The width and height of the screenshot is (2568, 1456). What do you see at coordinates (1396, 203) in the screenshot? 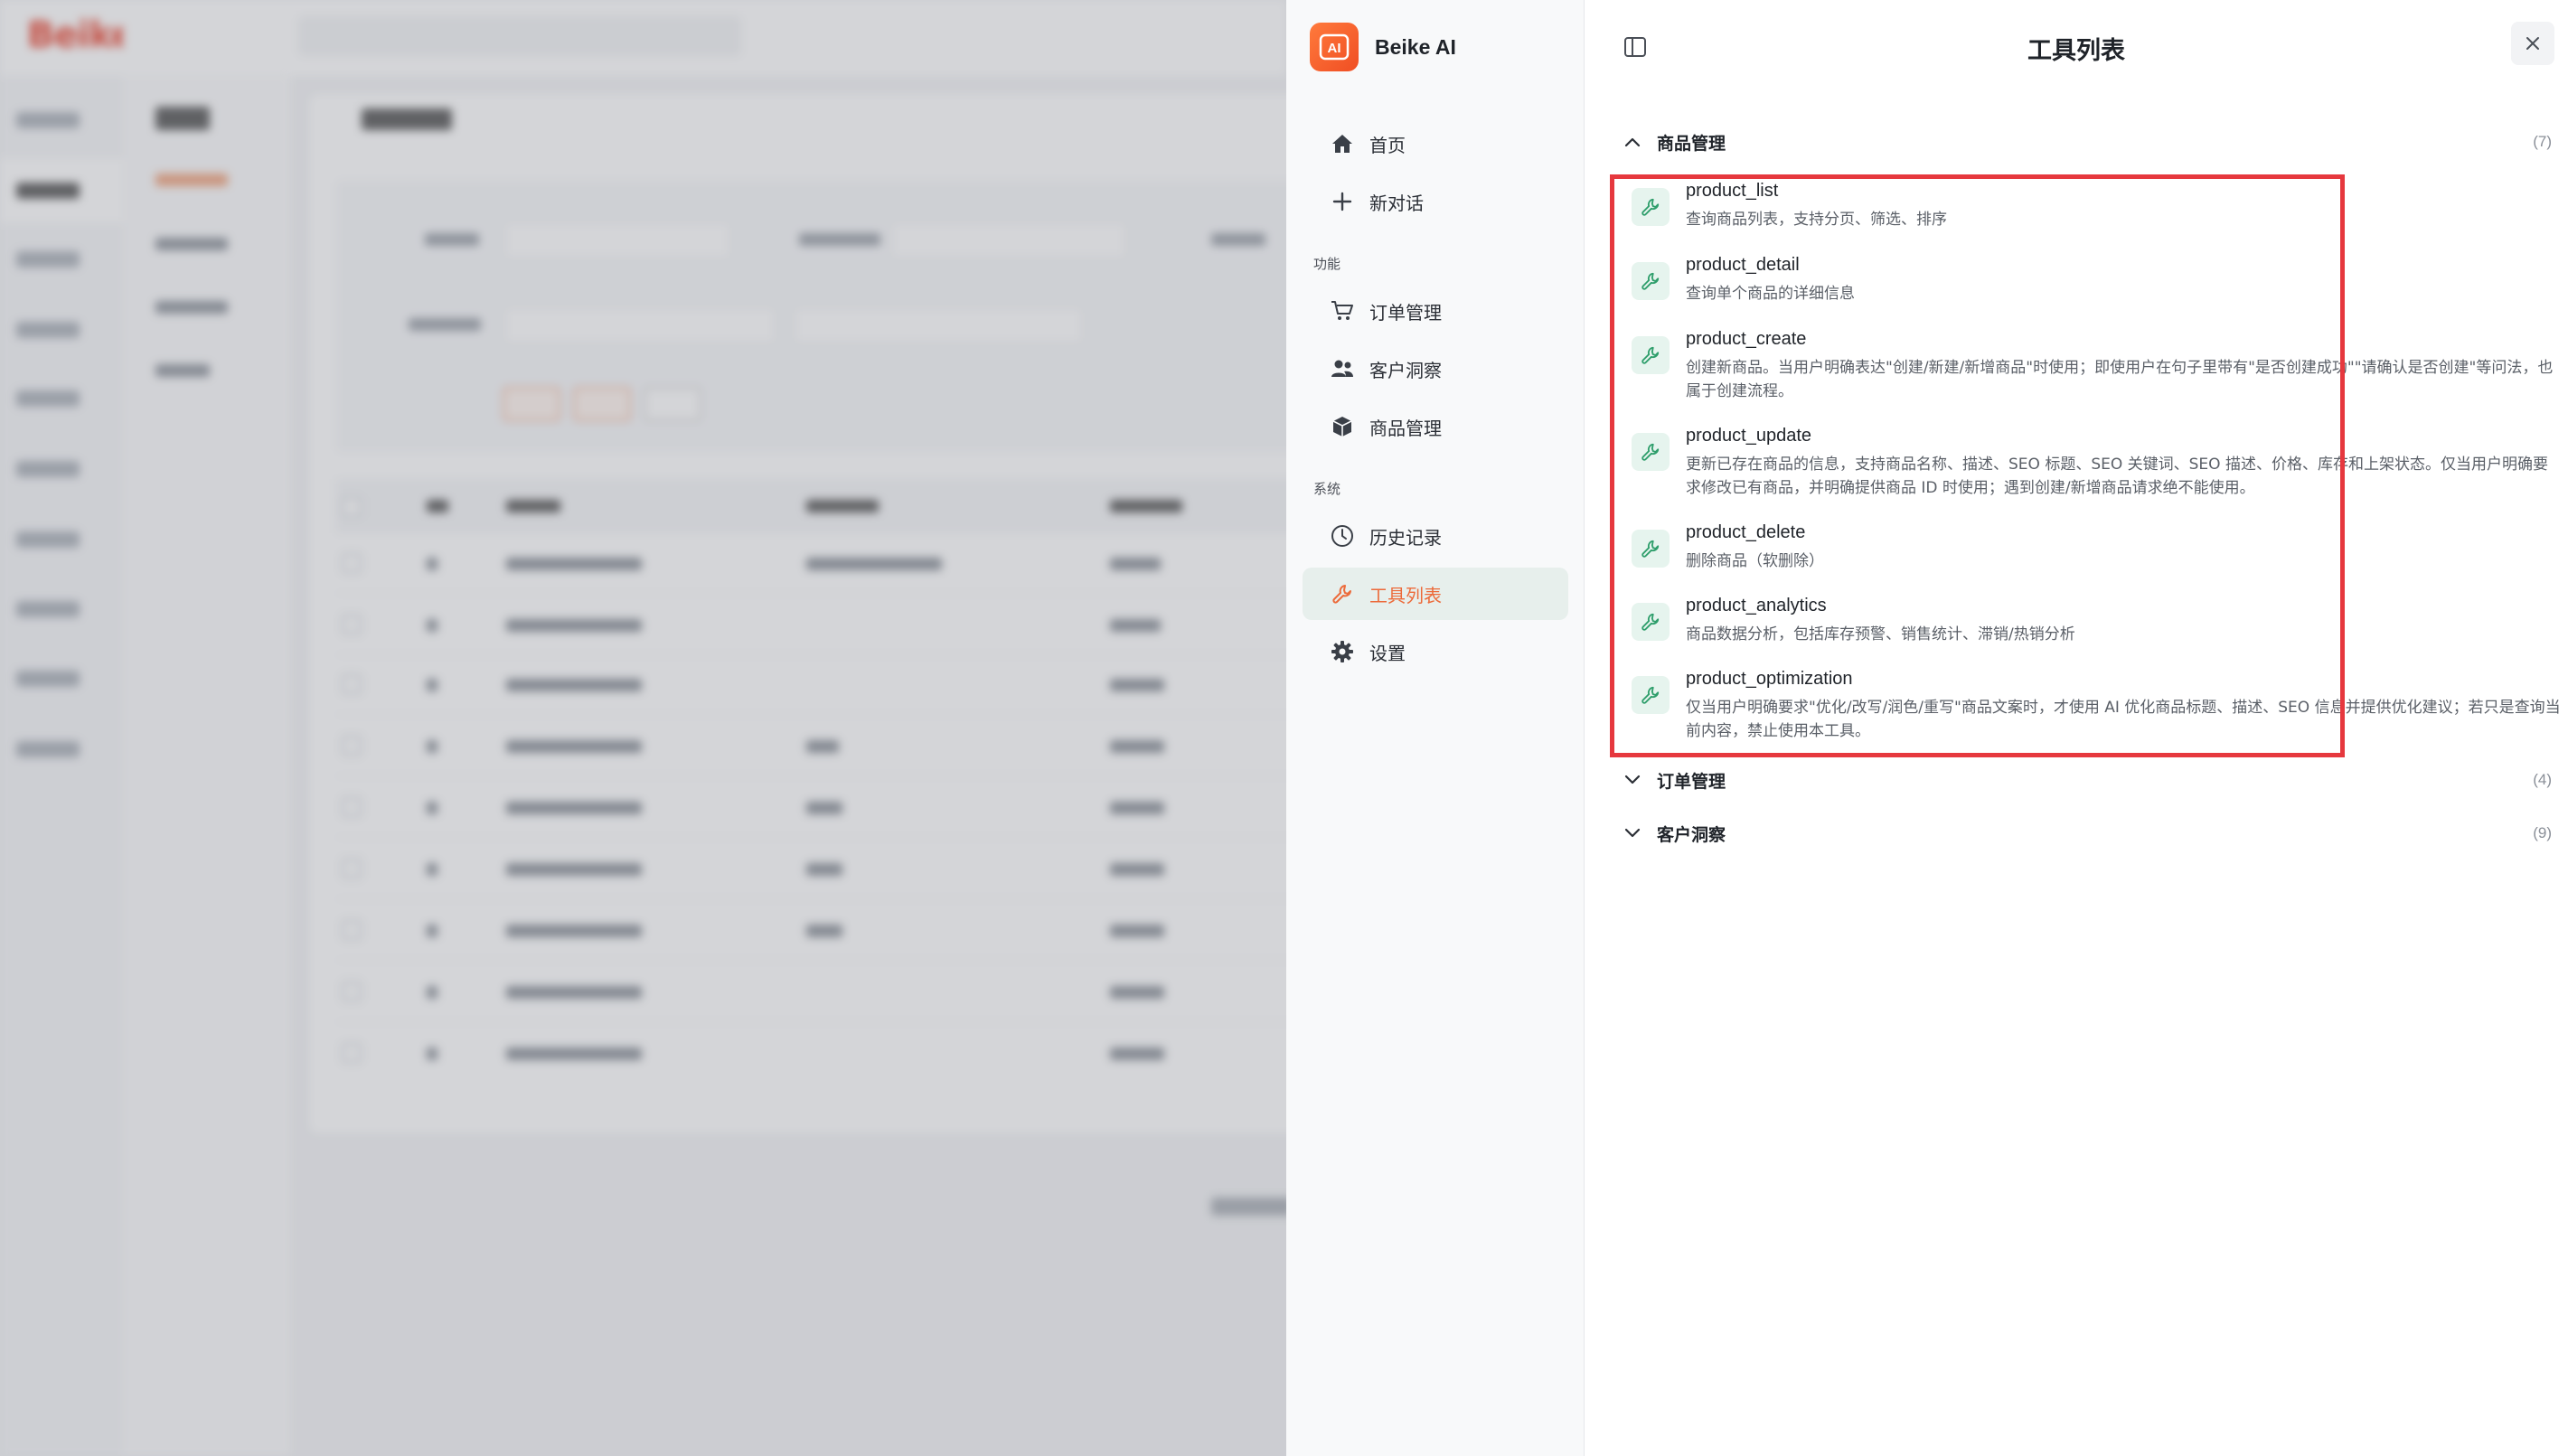
I see `nav-label-new-chat: 新对话` at bounding box center [1396, 203].